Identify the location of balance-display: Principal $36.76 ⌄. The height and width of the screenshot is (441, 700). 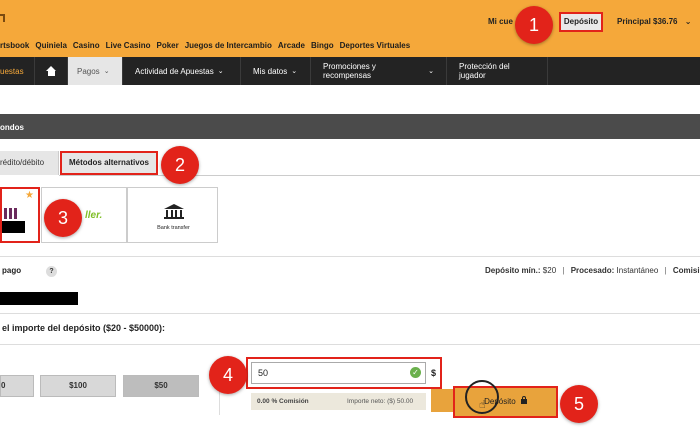
(654, 21).